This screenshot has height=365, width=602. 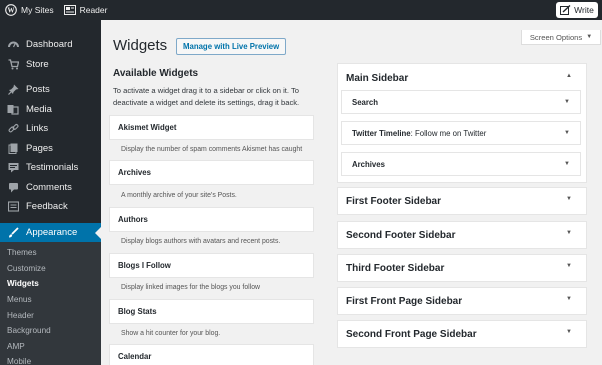 I want to click on menu-label: Dashboard, so click(x=49, y=45).